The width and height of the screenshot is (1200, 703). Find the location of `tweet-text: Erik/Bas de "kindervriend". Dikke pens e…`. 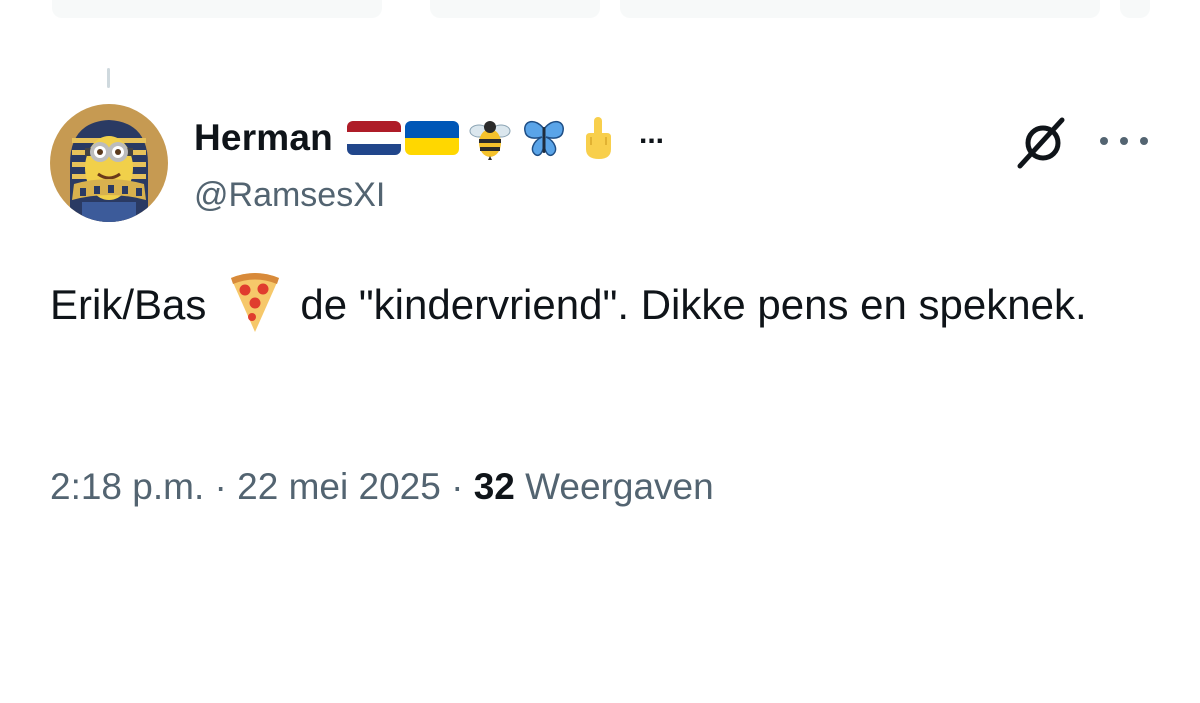

tweet-text: Erik/Bas de "kindervriend". Dikke pens e… is located at coordinates (590, 305).